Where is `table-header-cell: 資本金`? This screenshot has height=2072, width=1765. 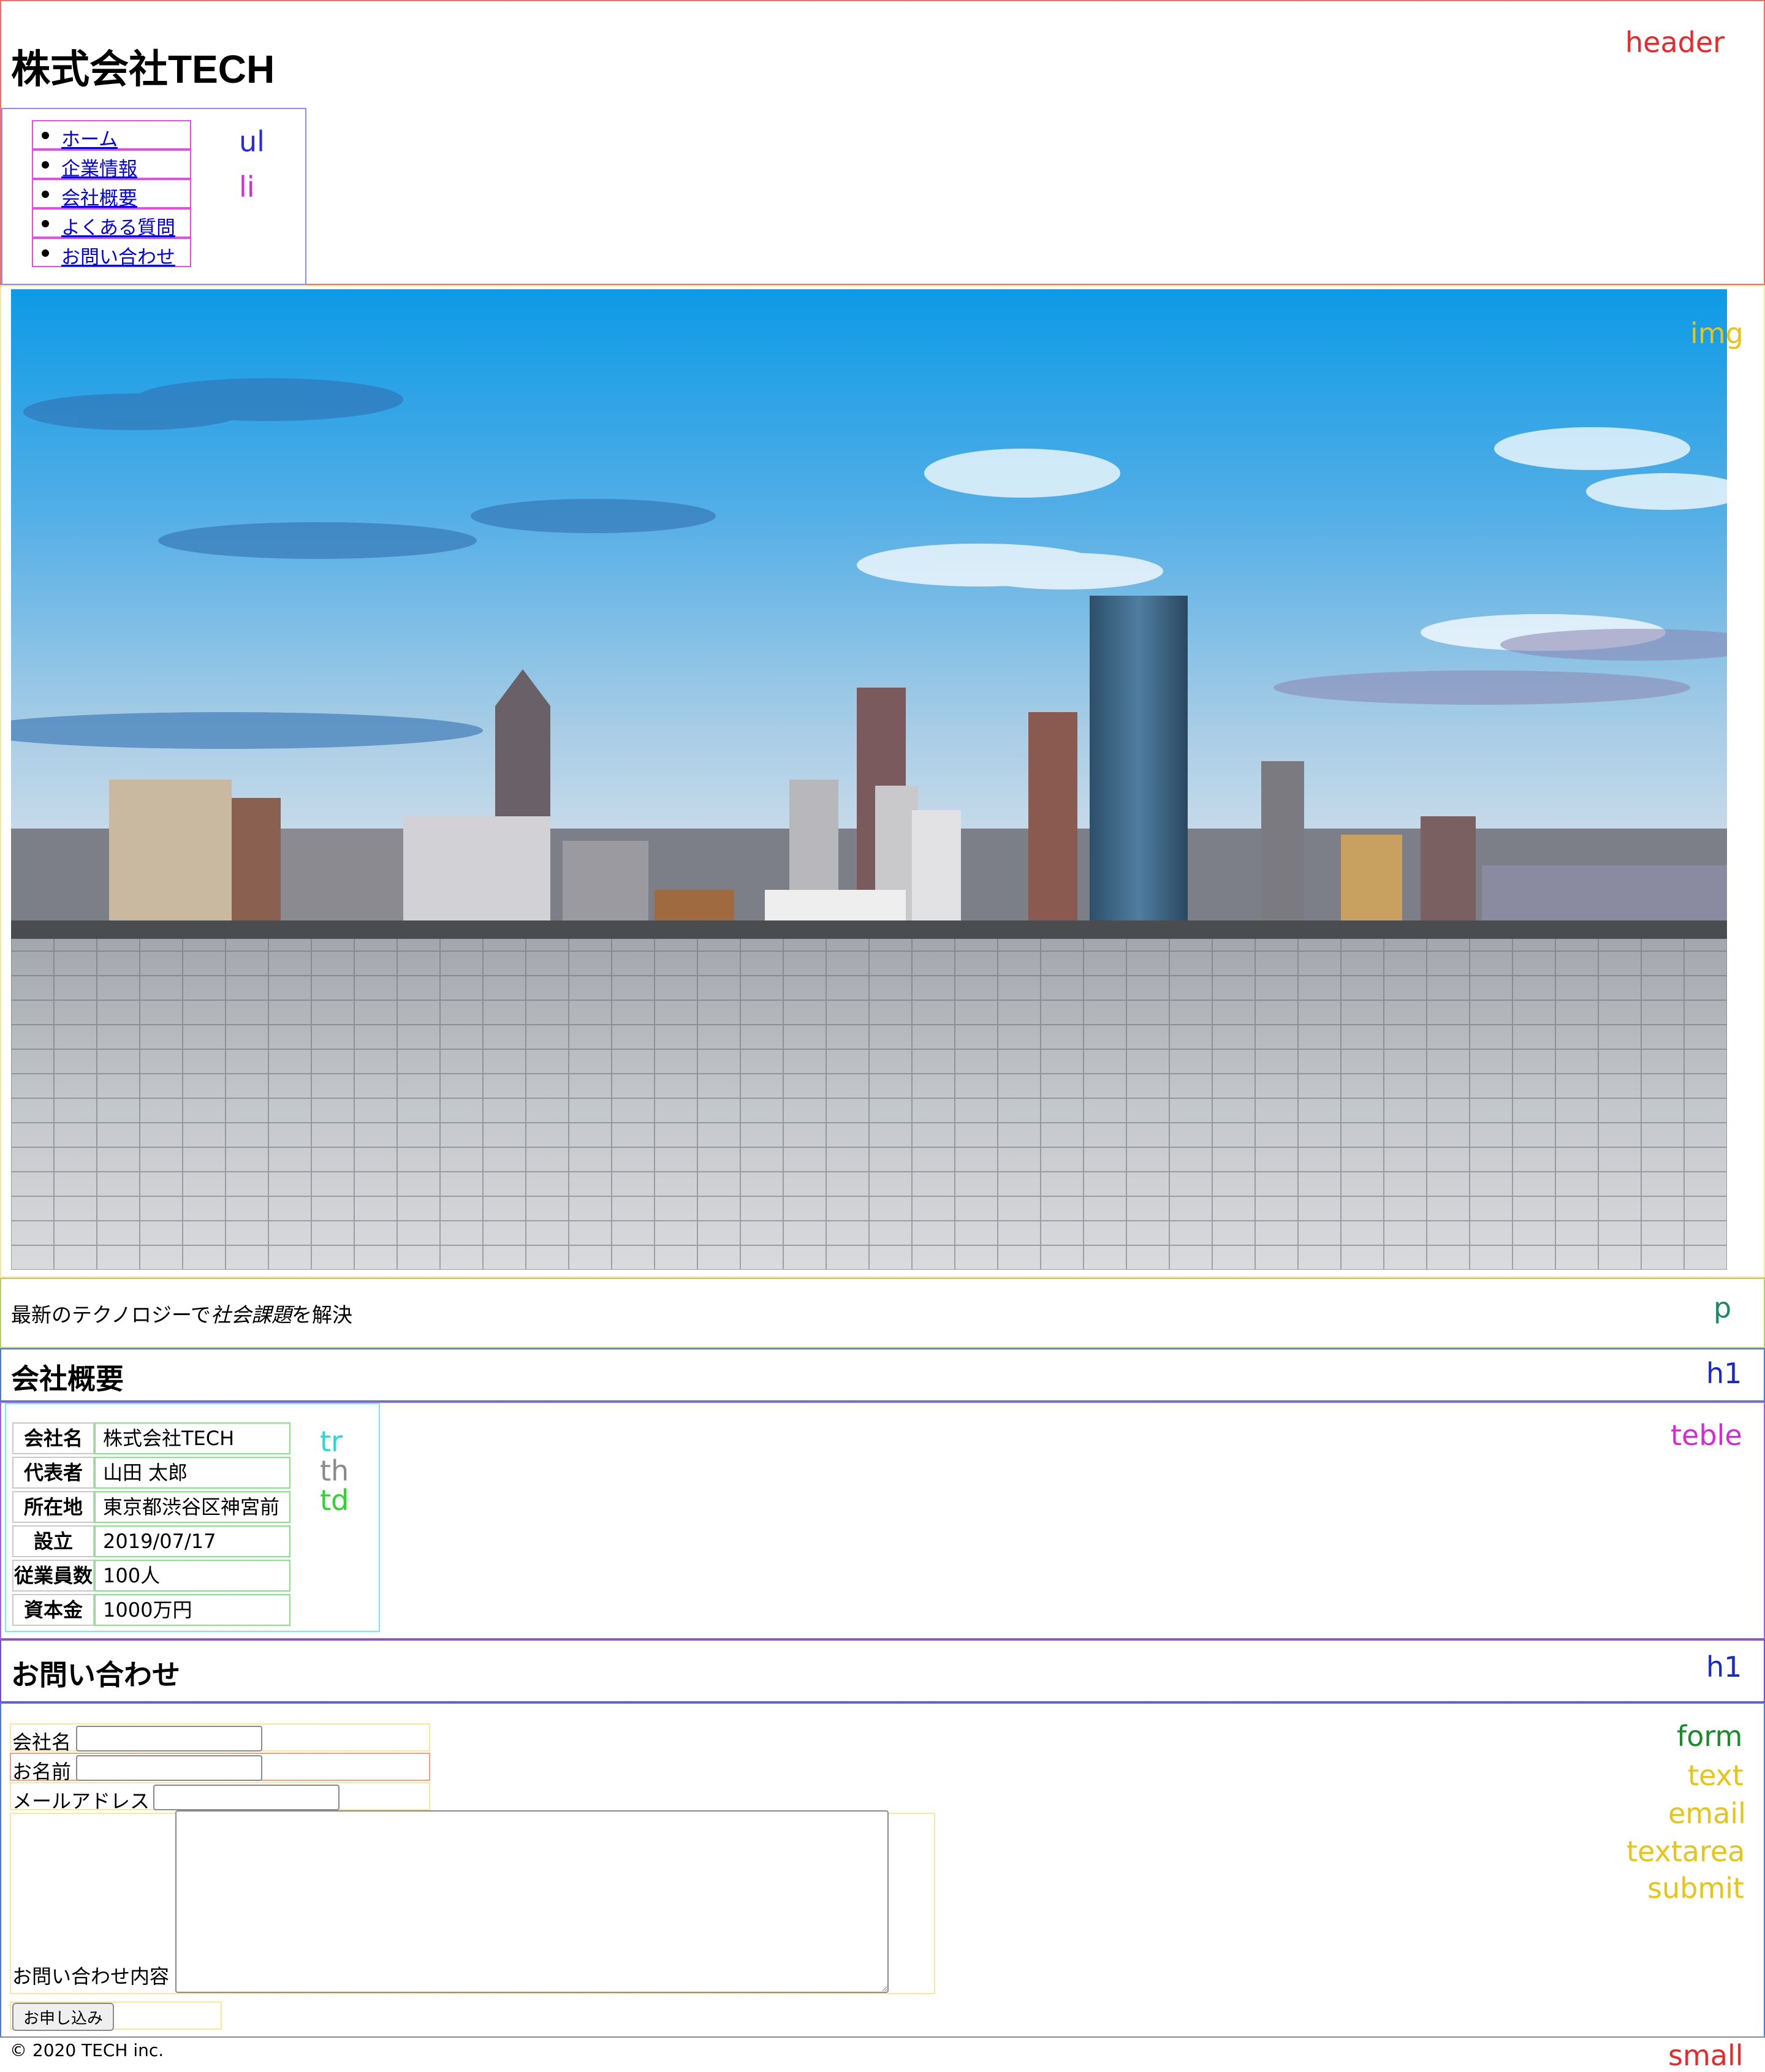 table-header-cell: 資本金 is located at coordinates (53, 1610).